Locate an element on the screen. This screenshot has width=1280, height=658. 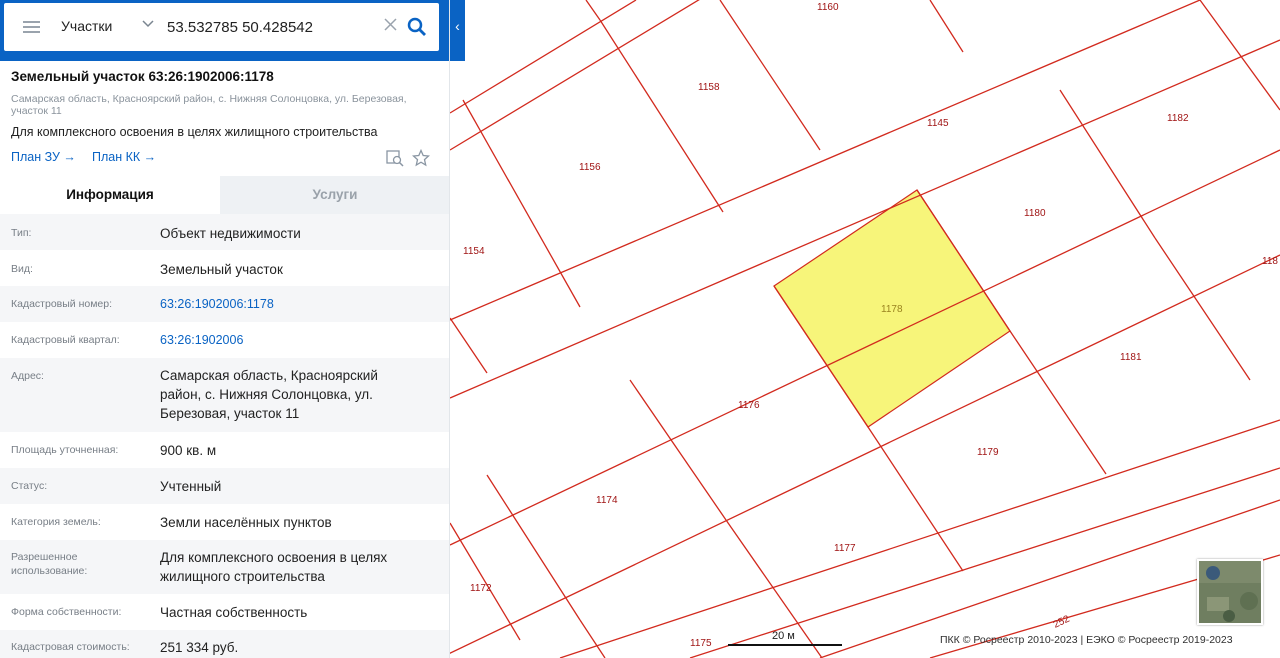
info-row-kind: Вид: Земельный участок is located at coordinates (224, 268).